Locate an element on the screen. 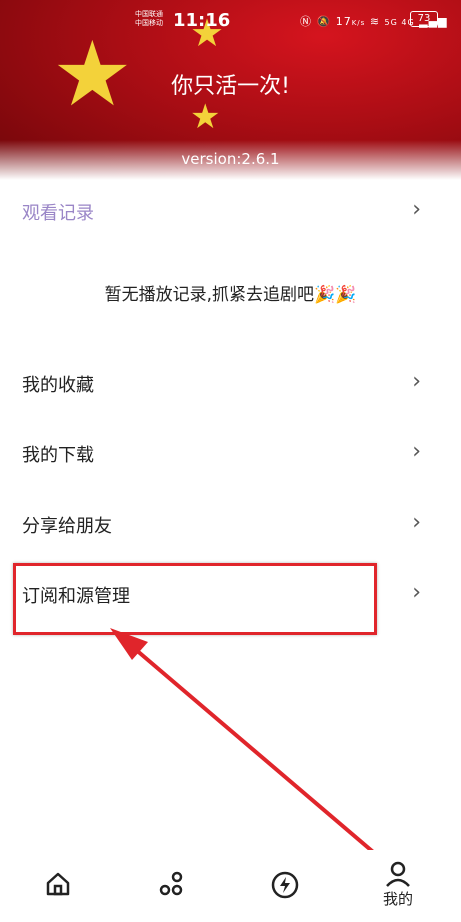 This screenshot has width=461, height=922. version-label: version:2.6.1 is located at coordinates (230, 159).